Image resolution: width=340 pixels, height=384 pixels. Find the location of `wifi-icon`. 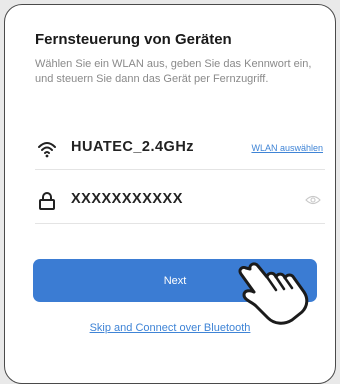

wifi-icon is located at coordinates (47, 150).